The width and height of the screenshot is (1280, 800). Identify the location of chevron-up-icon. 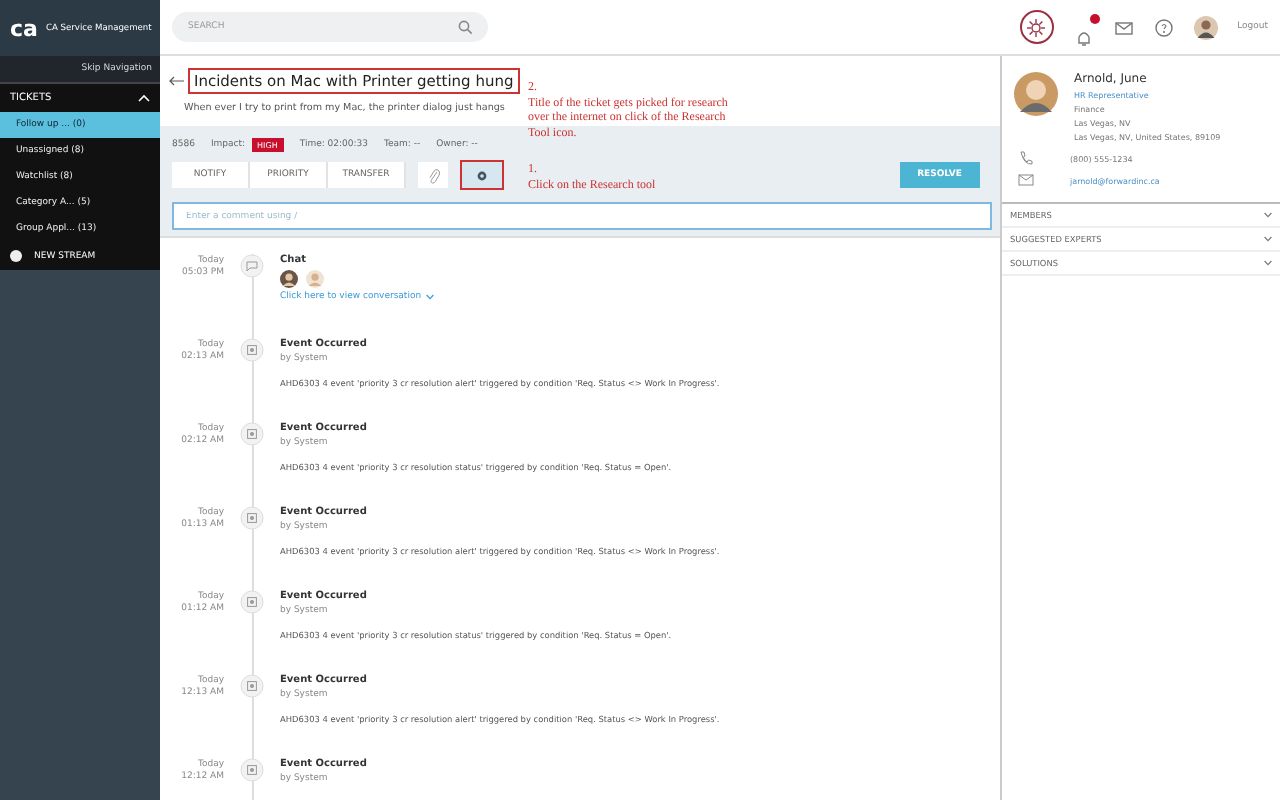
(144, 98).